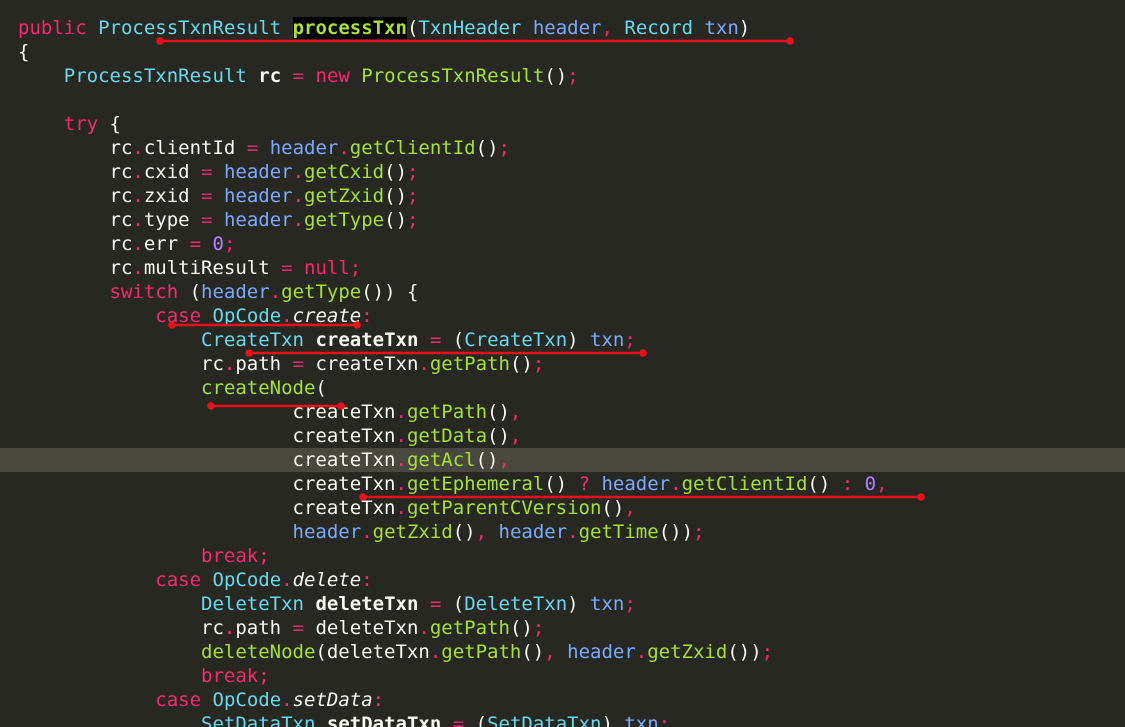  Describe the element at coordinates (562, 316) in the screenshot. I see `code-line: case OpCode.create:` at that location.